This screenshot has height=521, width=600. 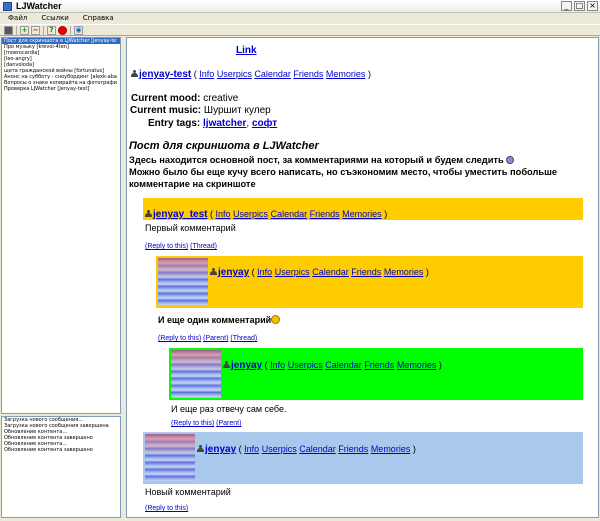 I want to click on comment-text: Новый комментарий, so click(x=188, y=492).